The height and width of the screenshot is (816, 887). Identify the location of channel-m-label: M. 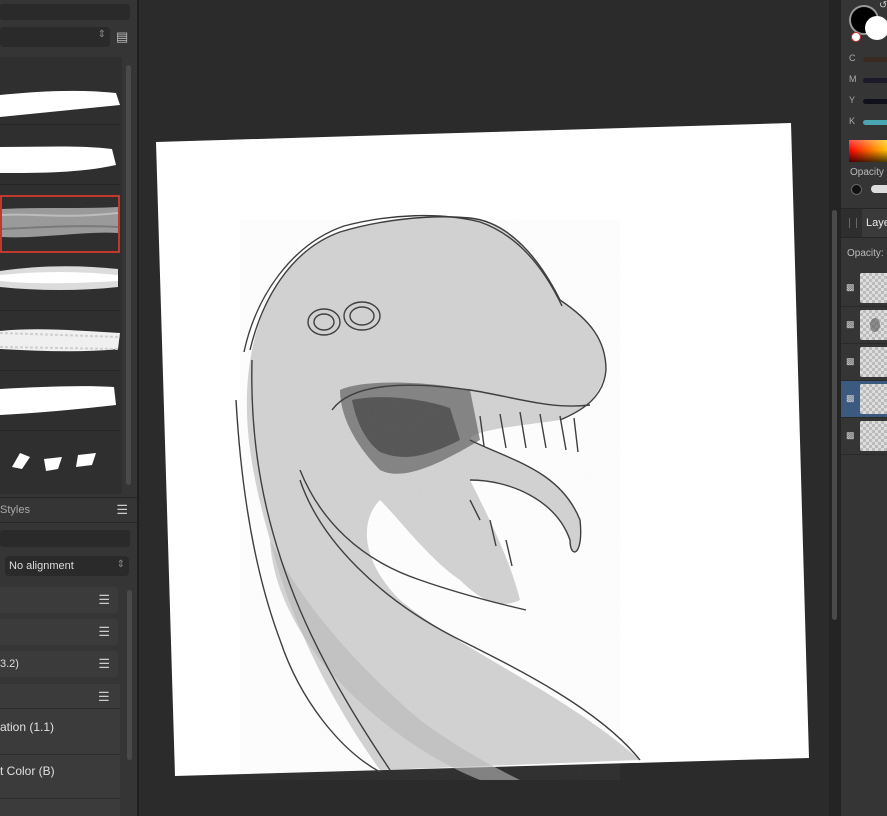
(853, 79).